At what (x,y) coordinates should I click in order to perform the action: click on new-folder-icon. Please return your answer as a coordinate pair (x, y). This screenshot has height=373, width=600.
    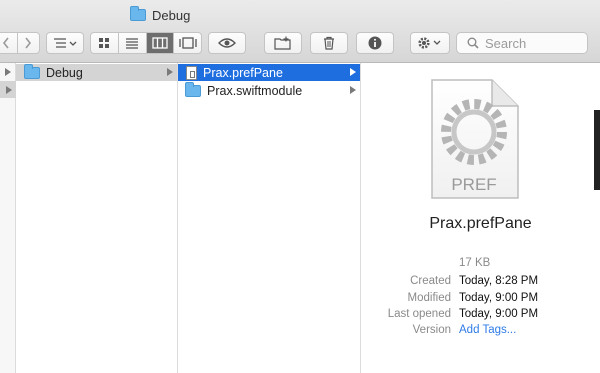
    Looking at the image, I should click on (282, 43).